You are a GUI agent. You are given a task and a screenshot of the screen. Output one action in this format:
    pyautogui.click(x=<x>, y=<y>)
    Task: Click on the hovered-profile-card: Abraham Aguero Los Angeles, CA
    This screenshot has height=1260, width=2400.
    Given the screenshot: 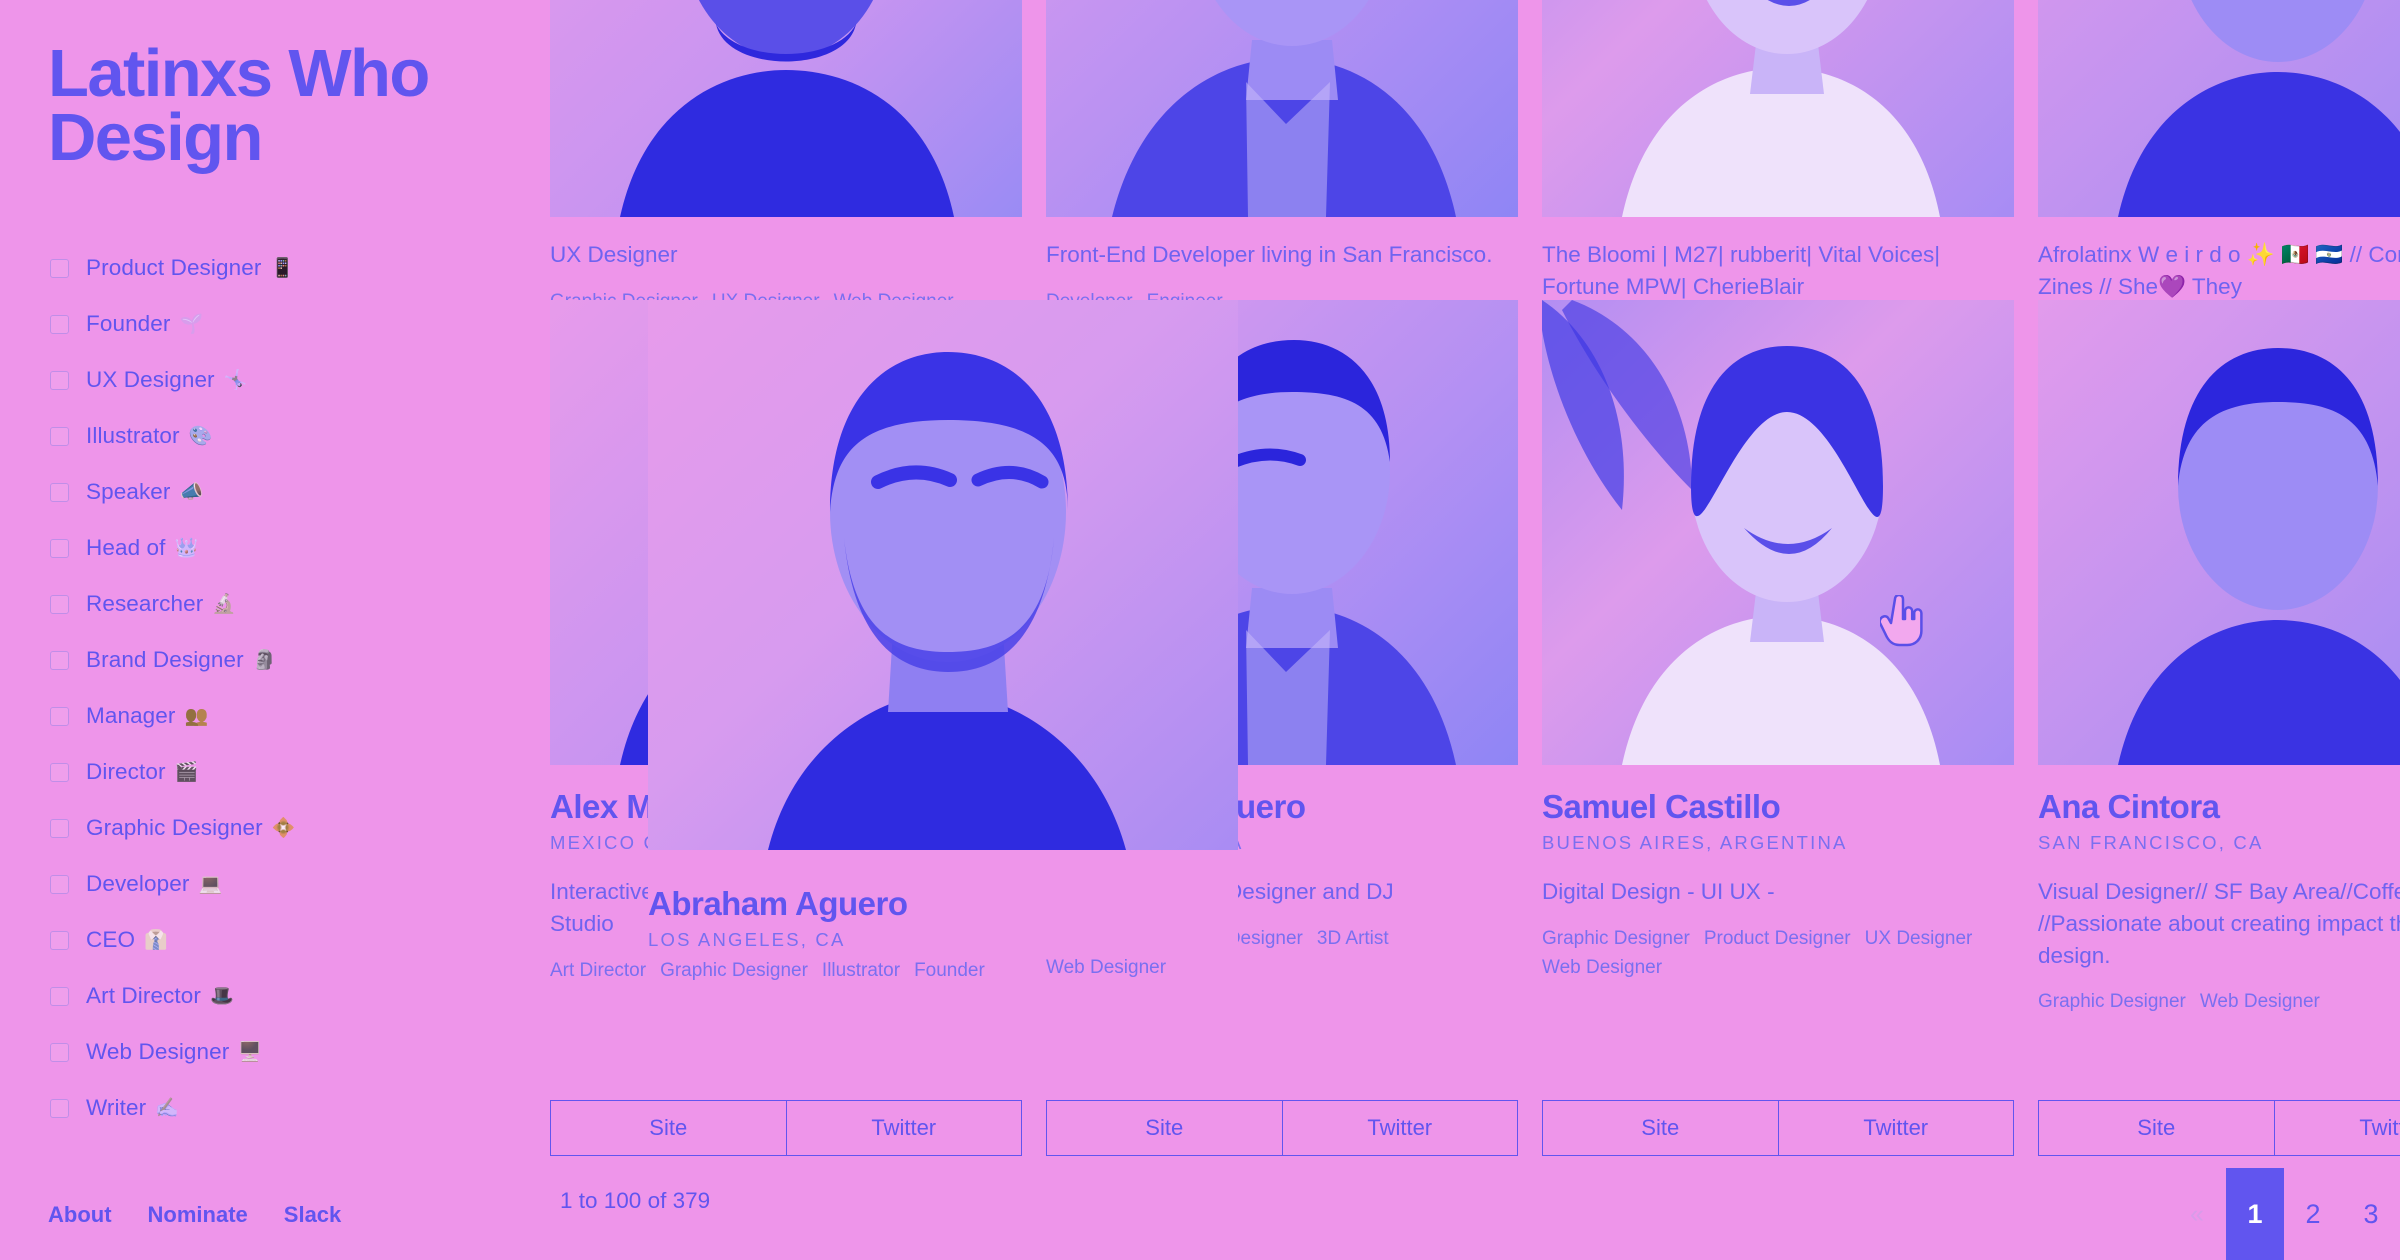 What is the action you would take?
    pyautogui.click(x=943, y=625)
    